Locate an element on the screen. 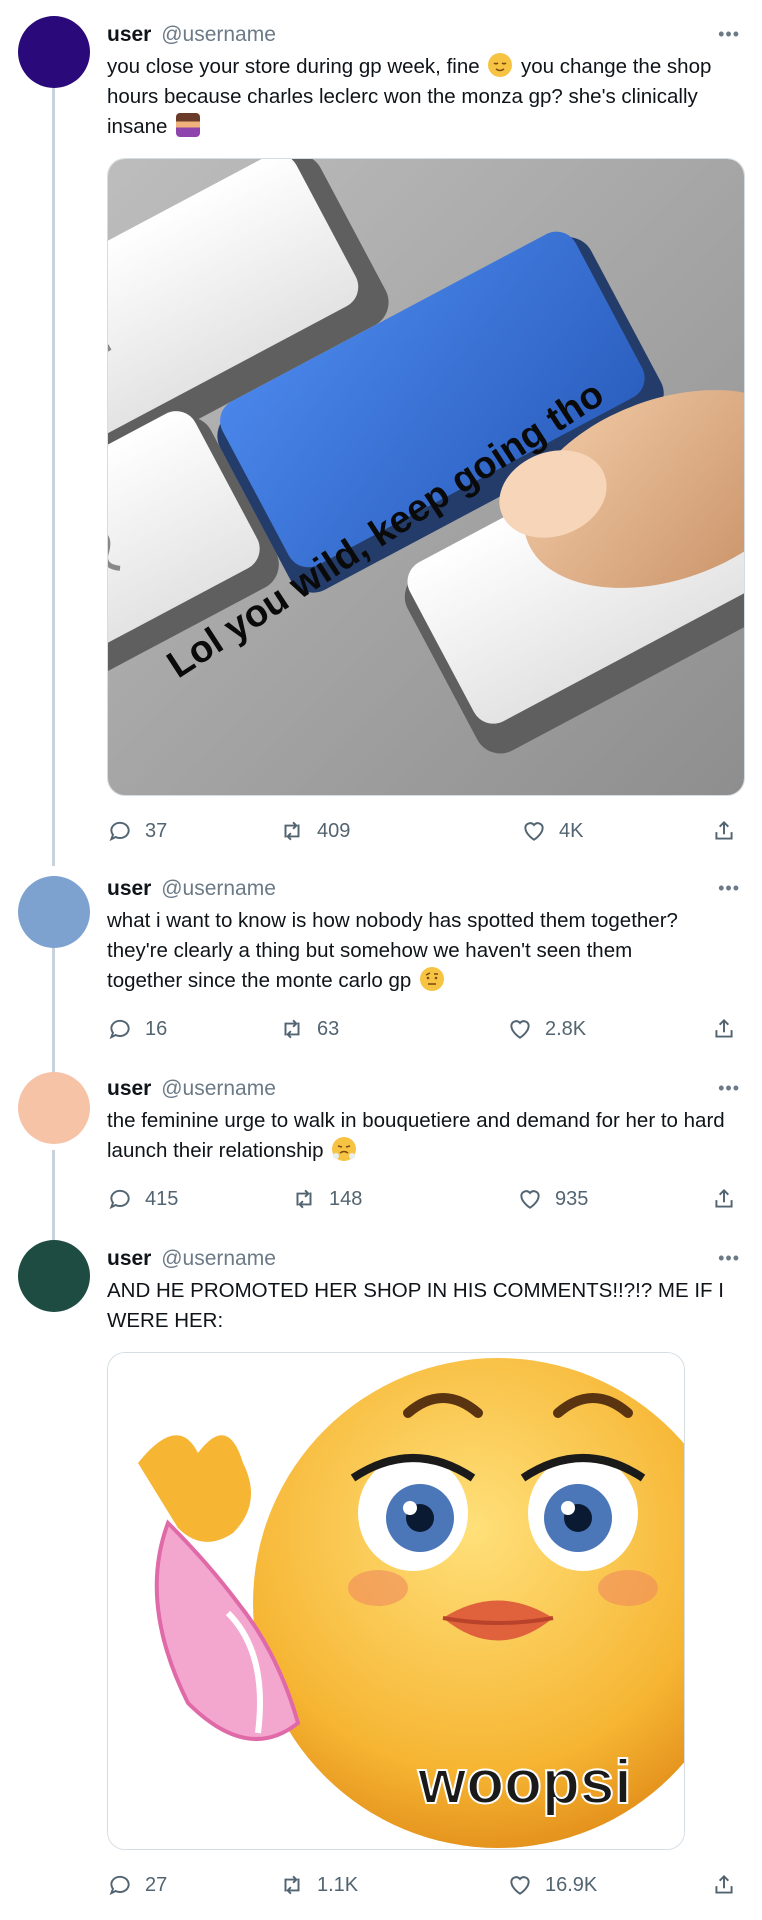  reply-count: 27 is located at coordinates (156, 1884).